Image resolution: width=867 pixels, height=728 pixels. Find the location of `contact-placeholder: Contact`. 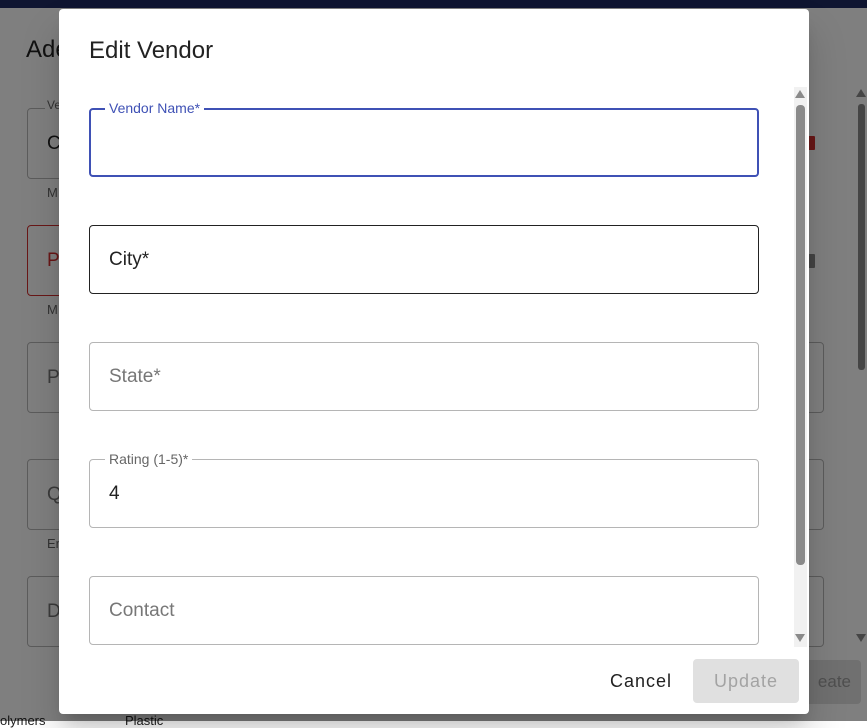

contact-placeholder: Contact is located at coordinates (142, 610).